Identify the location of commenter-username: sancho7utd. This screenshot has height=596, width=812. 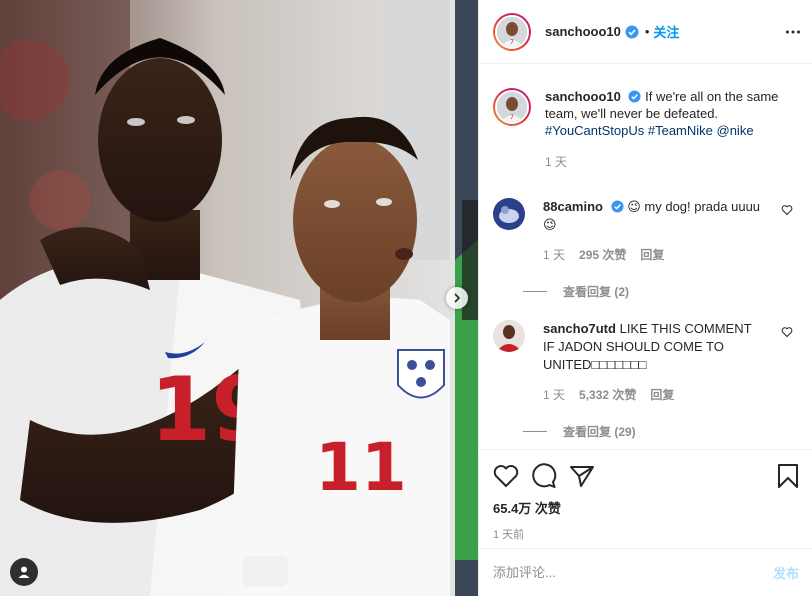
(579, 328).